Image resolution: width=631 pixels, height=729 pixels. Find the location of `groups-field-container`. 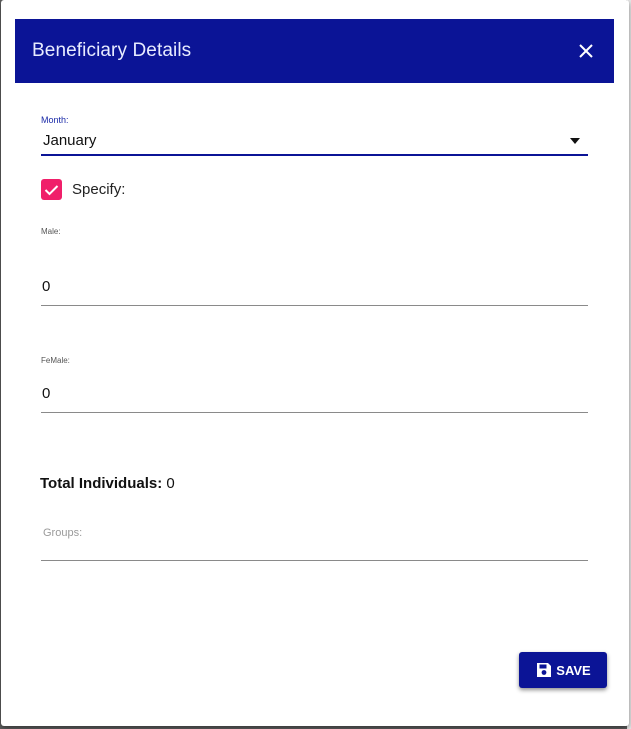

groups-field-container is located at coordinates (315, 542).